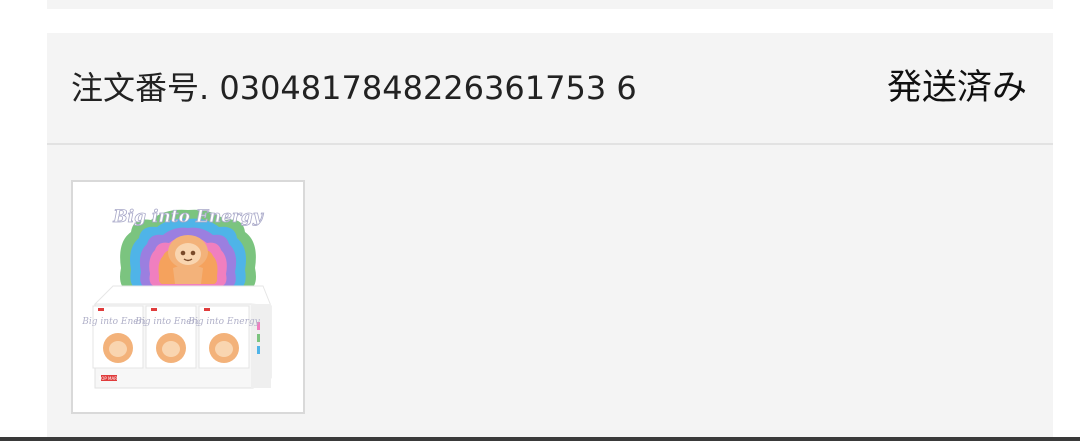  Describe the element at coordinates (109, 378) in the screenshot. I see `svg-text: POP MART` at that location.